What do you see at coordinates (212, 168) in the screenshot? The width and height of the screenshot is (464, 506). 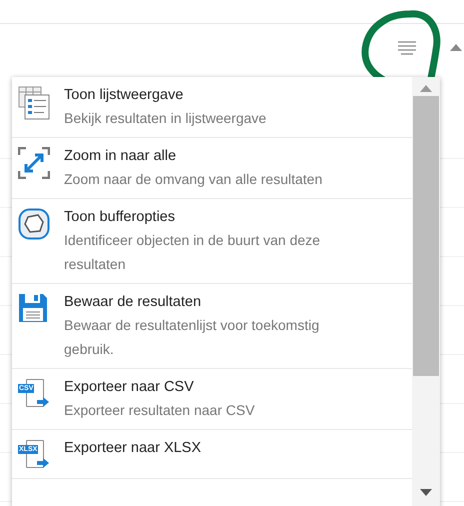 I see `menu-item: Zoom in naar alle Zoom naar de omvang van alle resultaten` at bounding box center [212, 168].